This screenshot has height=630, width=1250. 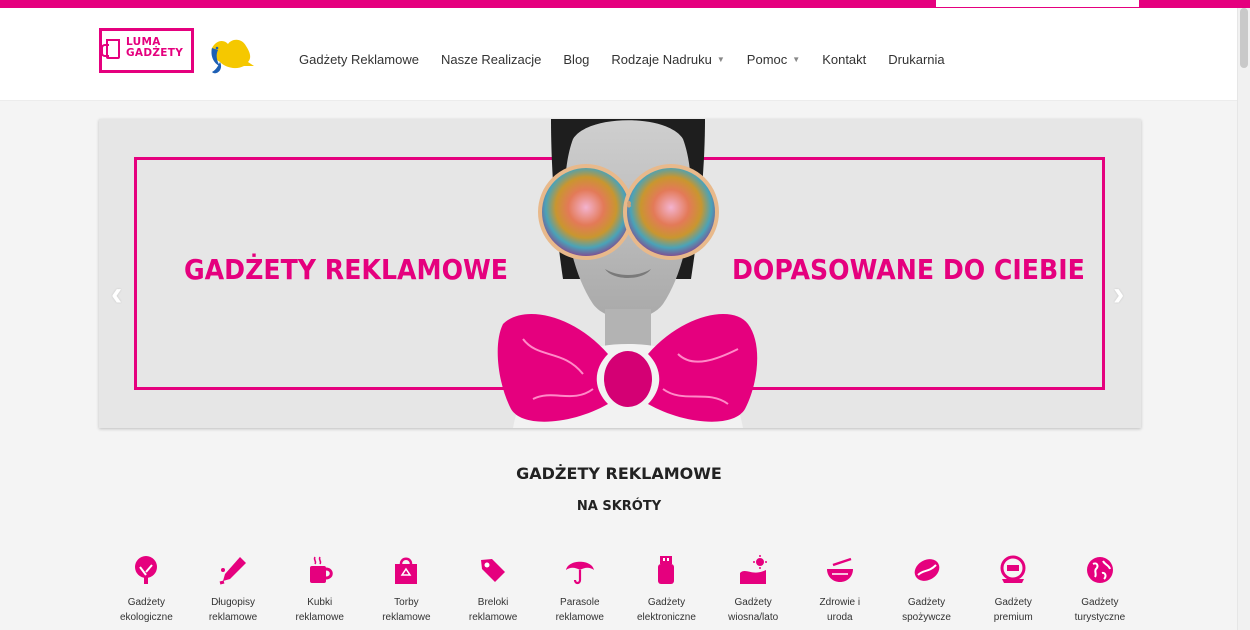 I want to click on bag-icon, so click(x=406, y=570).